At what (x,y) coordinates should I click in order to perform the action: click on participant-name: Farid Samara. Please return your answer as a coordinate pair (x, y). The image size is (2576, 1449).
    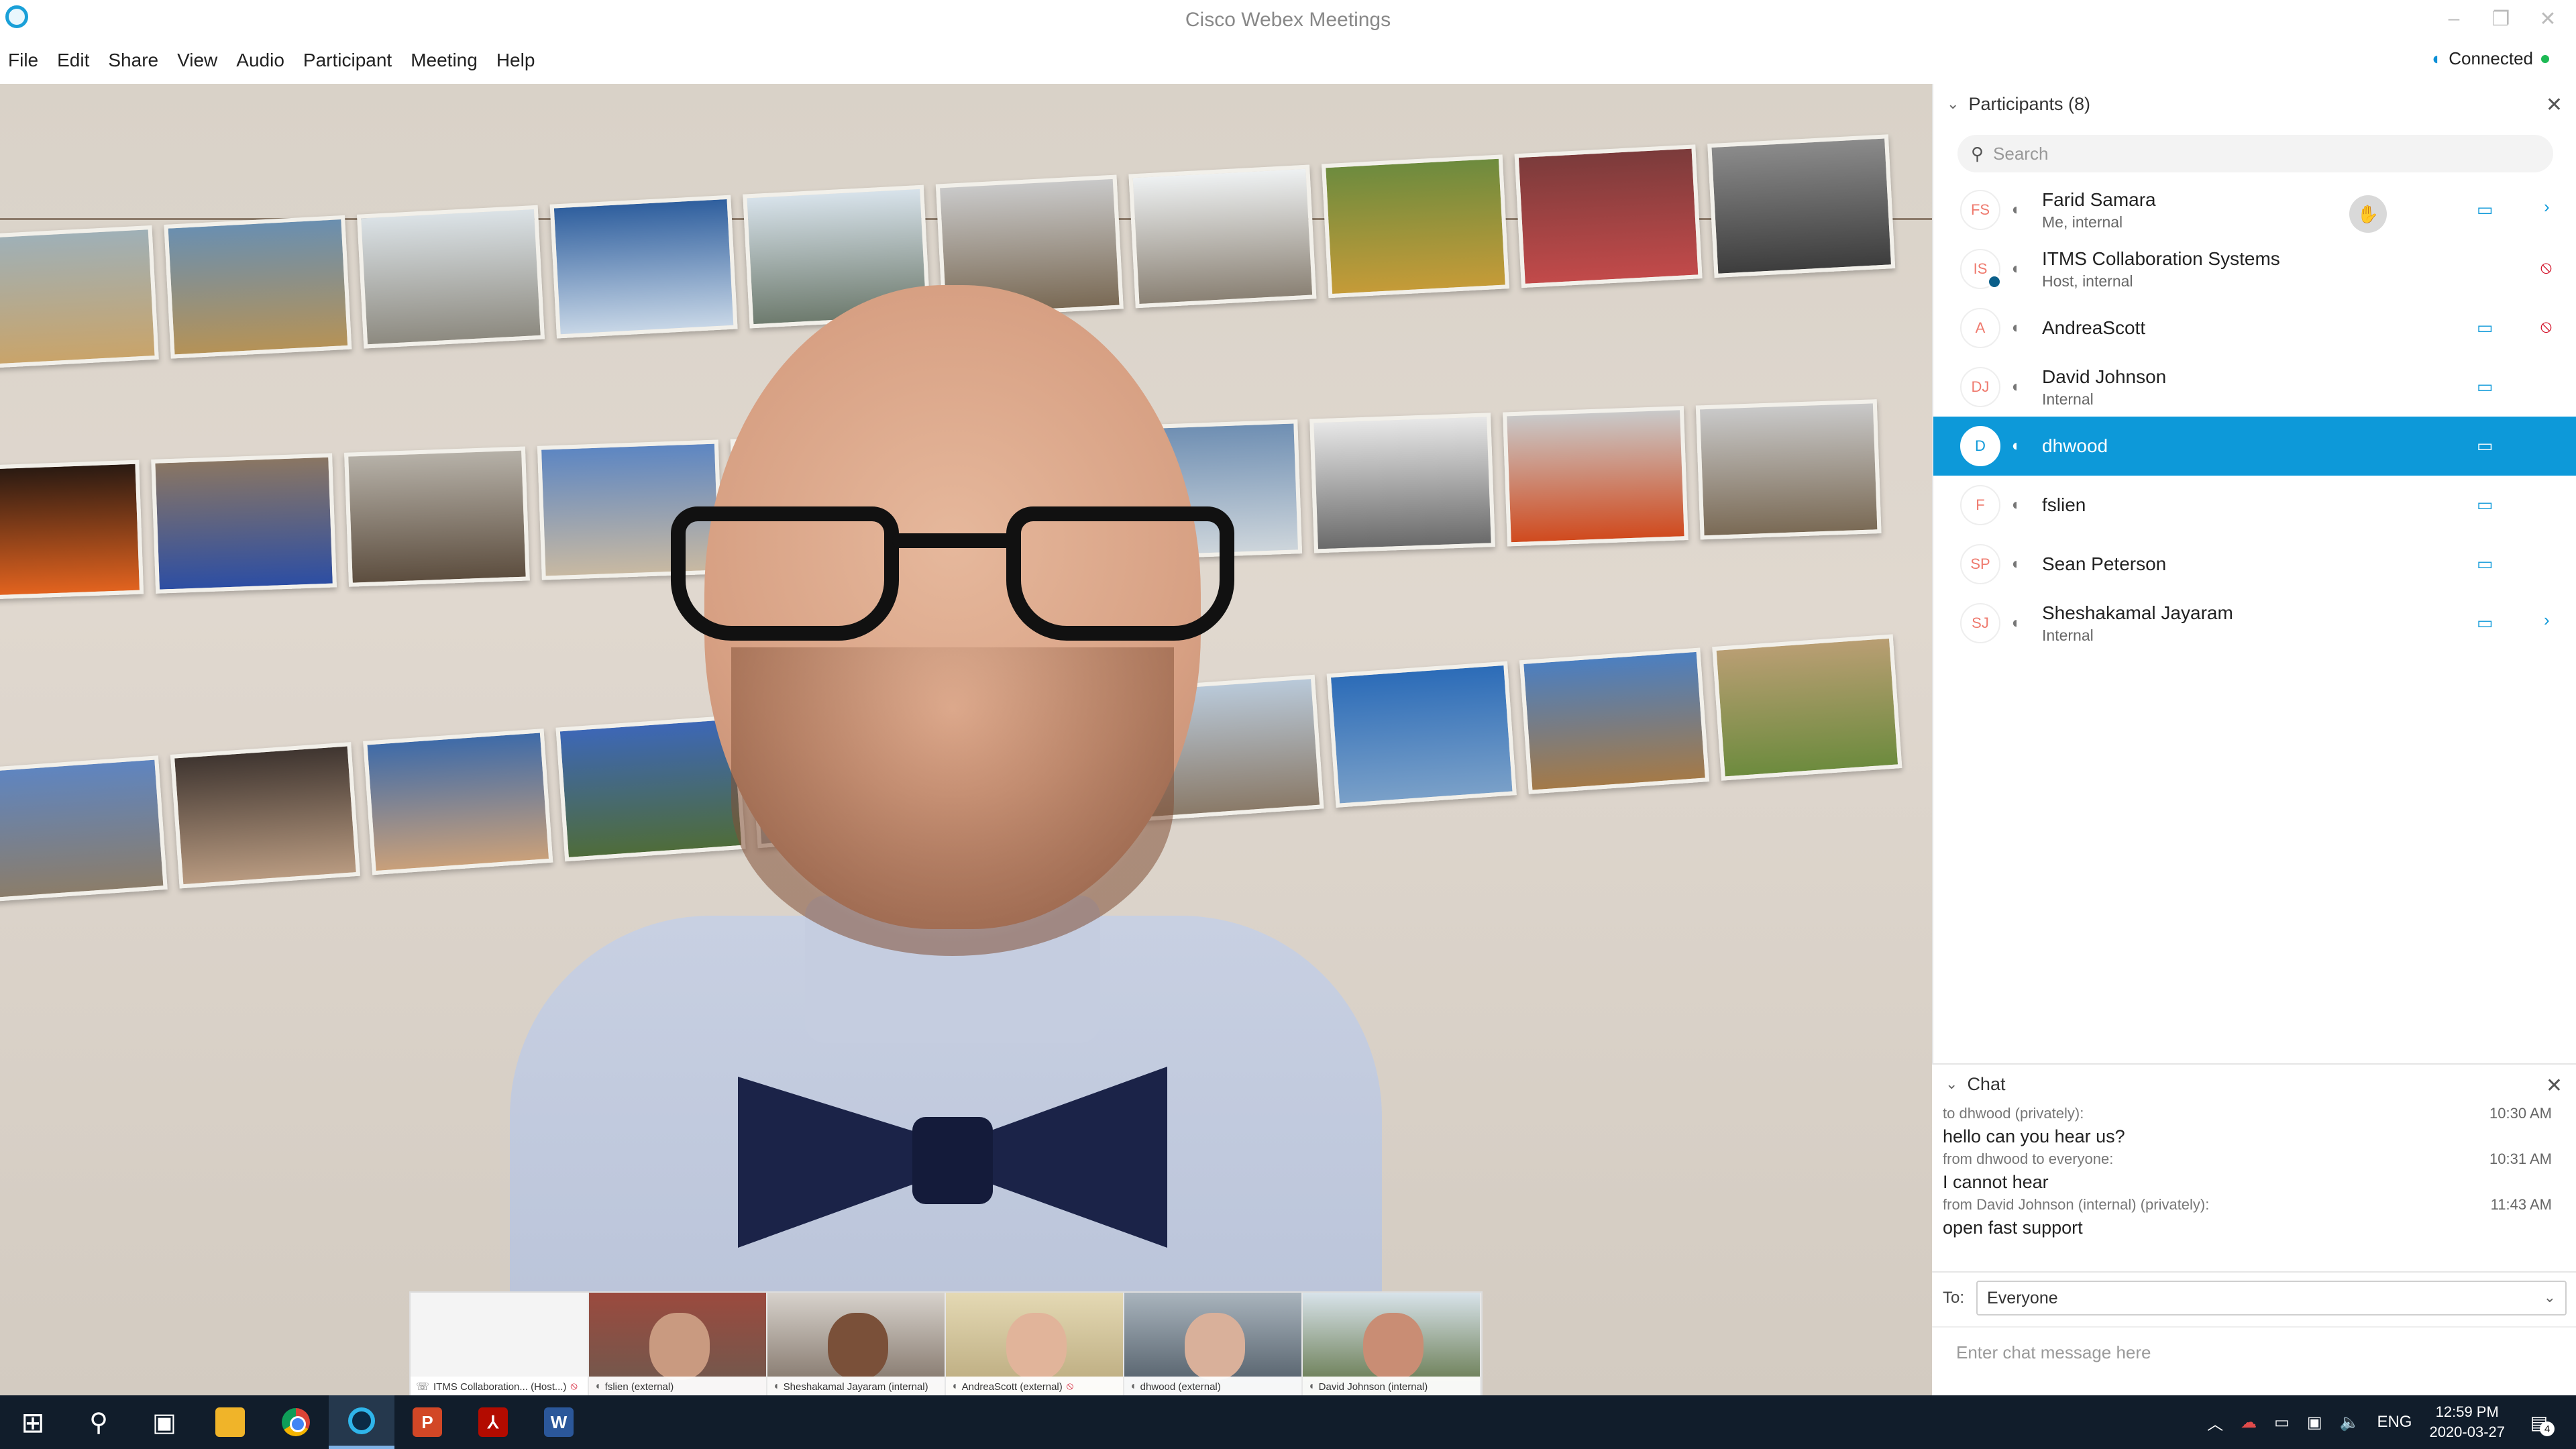
    Looking at the image, I should click on (2099, 199).